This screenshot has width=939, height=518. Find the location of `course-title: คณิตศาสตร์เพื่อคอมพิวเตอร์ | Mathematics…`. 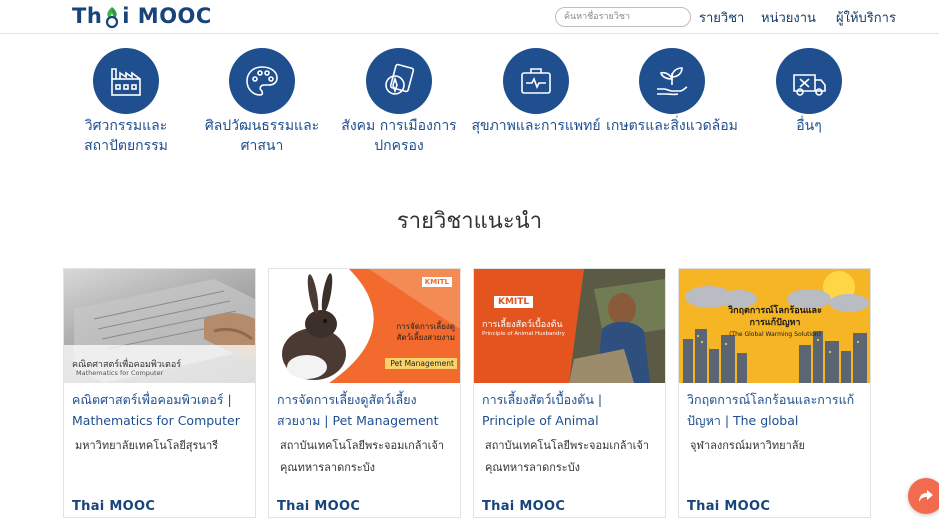

course-title: คณิตศาสตร์เพื่อคอมพิวเตอร์ | Mathematics… is located at coordinates (159, 410).